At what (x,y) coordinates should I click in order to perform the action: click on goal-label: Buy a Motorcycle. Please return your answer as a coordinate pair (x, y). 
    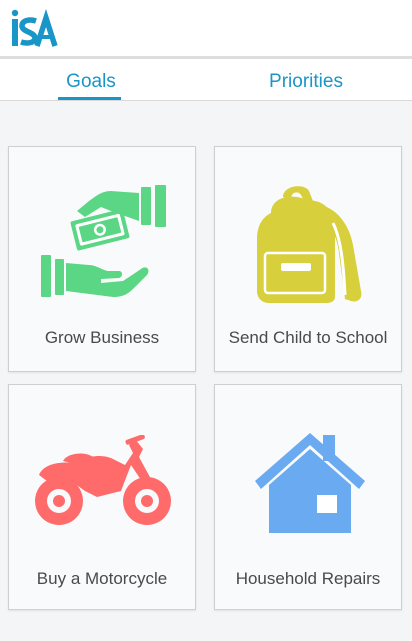
    Looking at the image, I should click on (102, 578).